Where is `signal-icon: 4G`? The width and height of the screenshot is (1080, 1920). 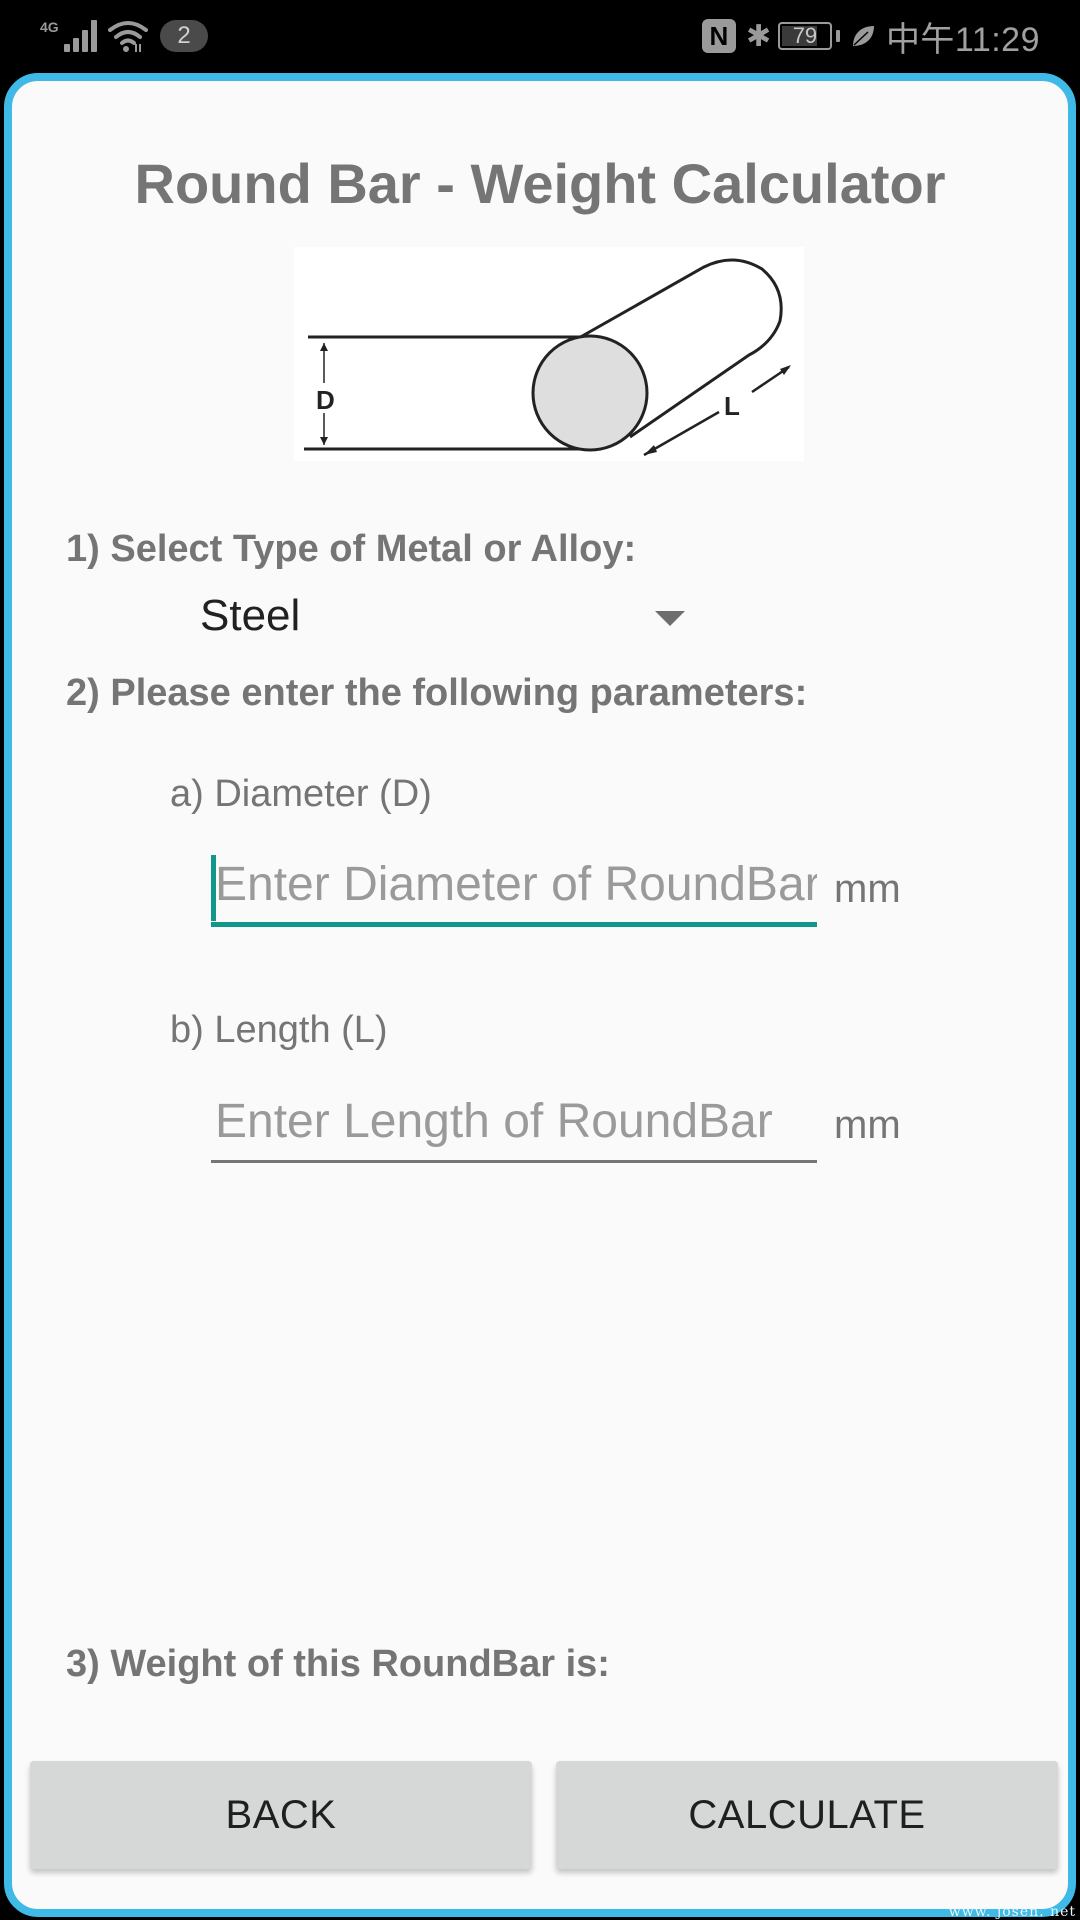 signal-icon: 4G is located at coordinates (68, 36).